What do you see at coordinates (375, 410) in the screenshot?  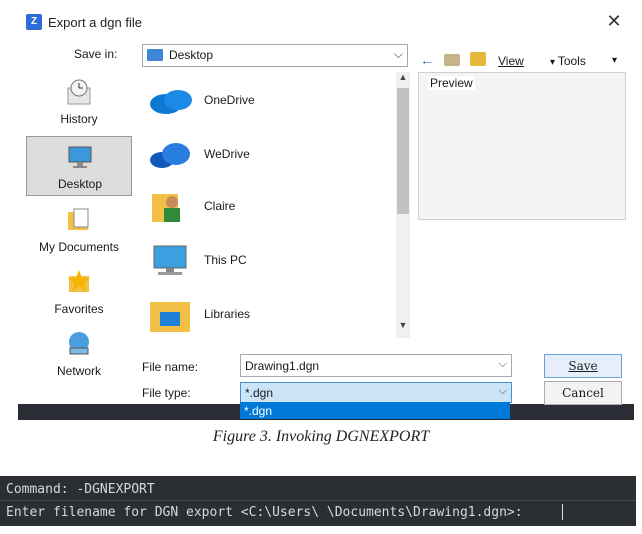 I see `file-type-option: *.dgn` at bounding box center [375, 410].